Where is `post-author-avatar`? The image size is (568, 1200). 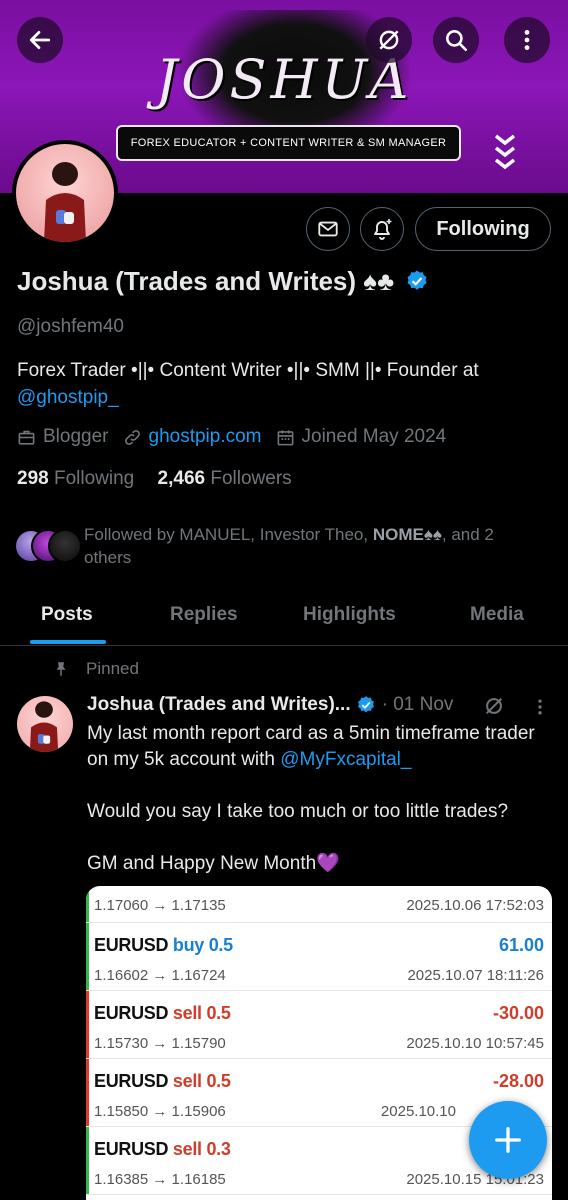
post-author-avatar is located at coordinates (45, 724).